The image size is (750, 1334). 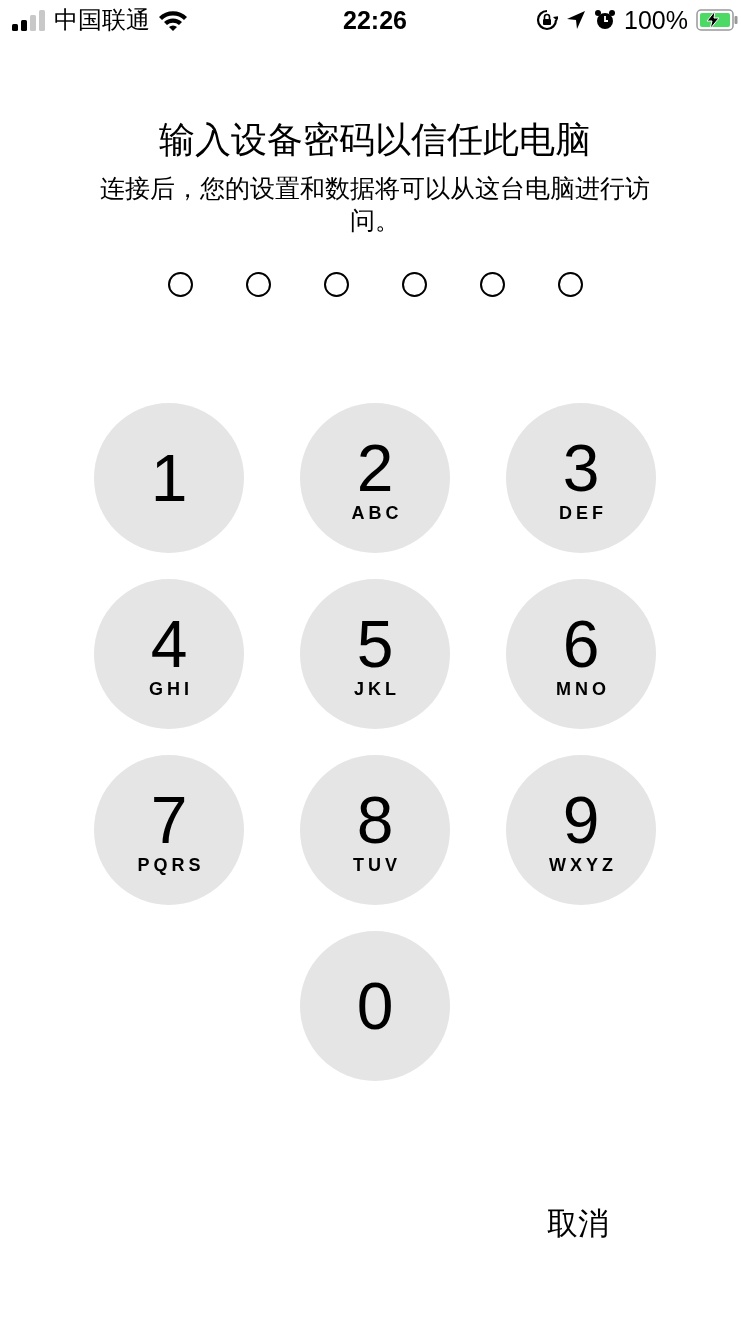 I want to click on alarm-clock-icon, so click(x=605, y=20).